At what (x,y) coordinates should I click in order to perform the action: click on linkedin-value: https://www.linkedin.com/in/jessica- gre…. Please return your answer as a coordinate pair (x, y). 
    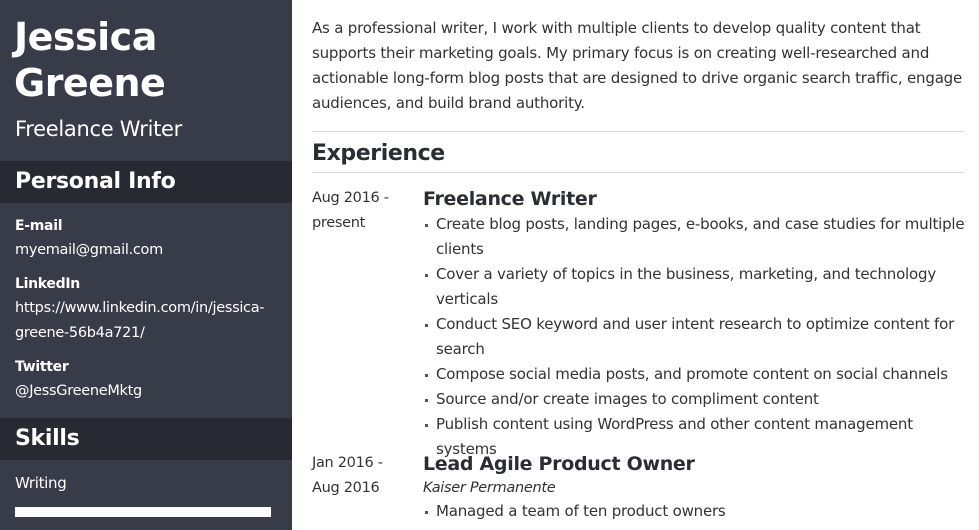
    Looking at the image, I should click on (150, 321).